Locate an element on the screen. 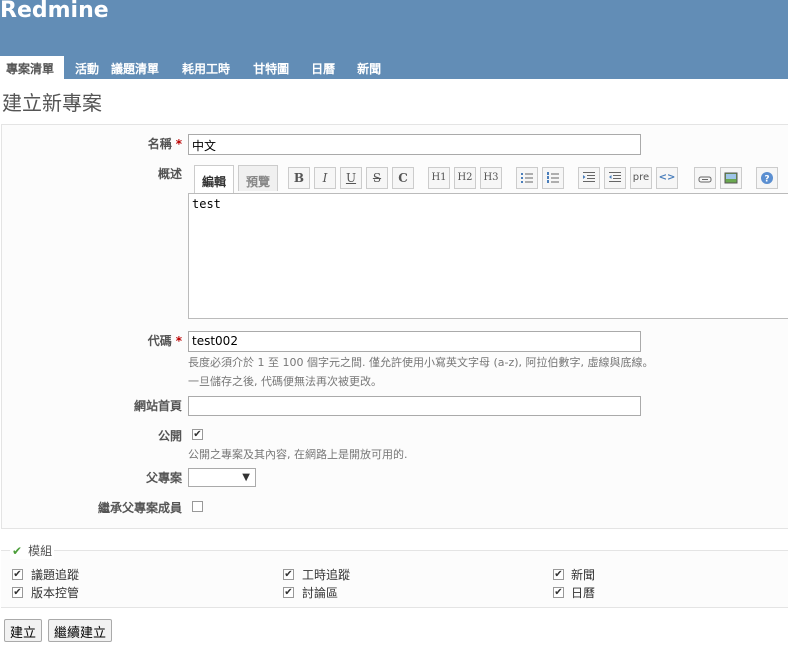  inherit-members-checkbox is located at coordinates (197, 506).